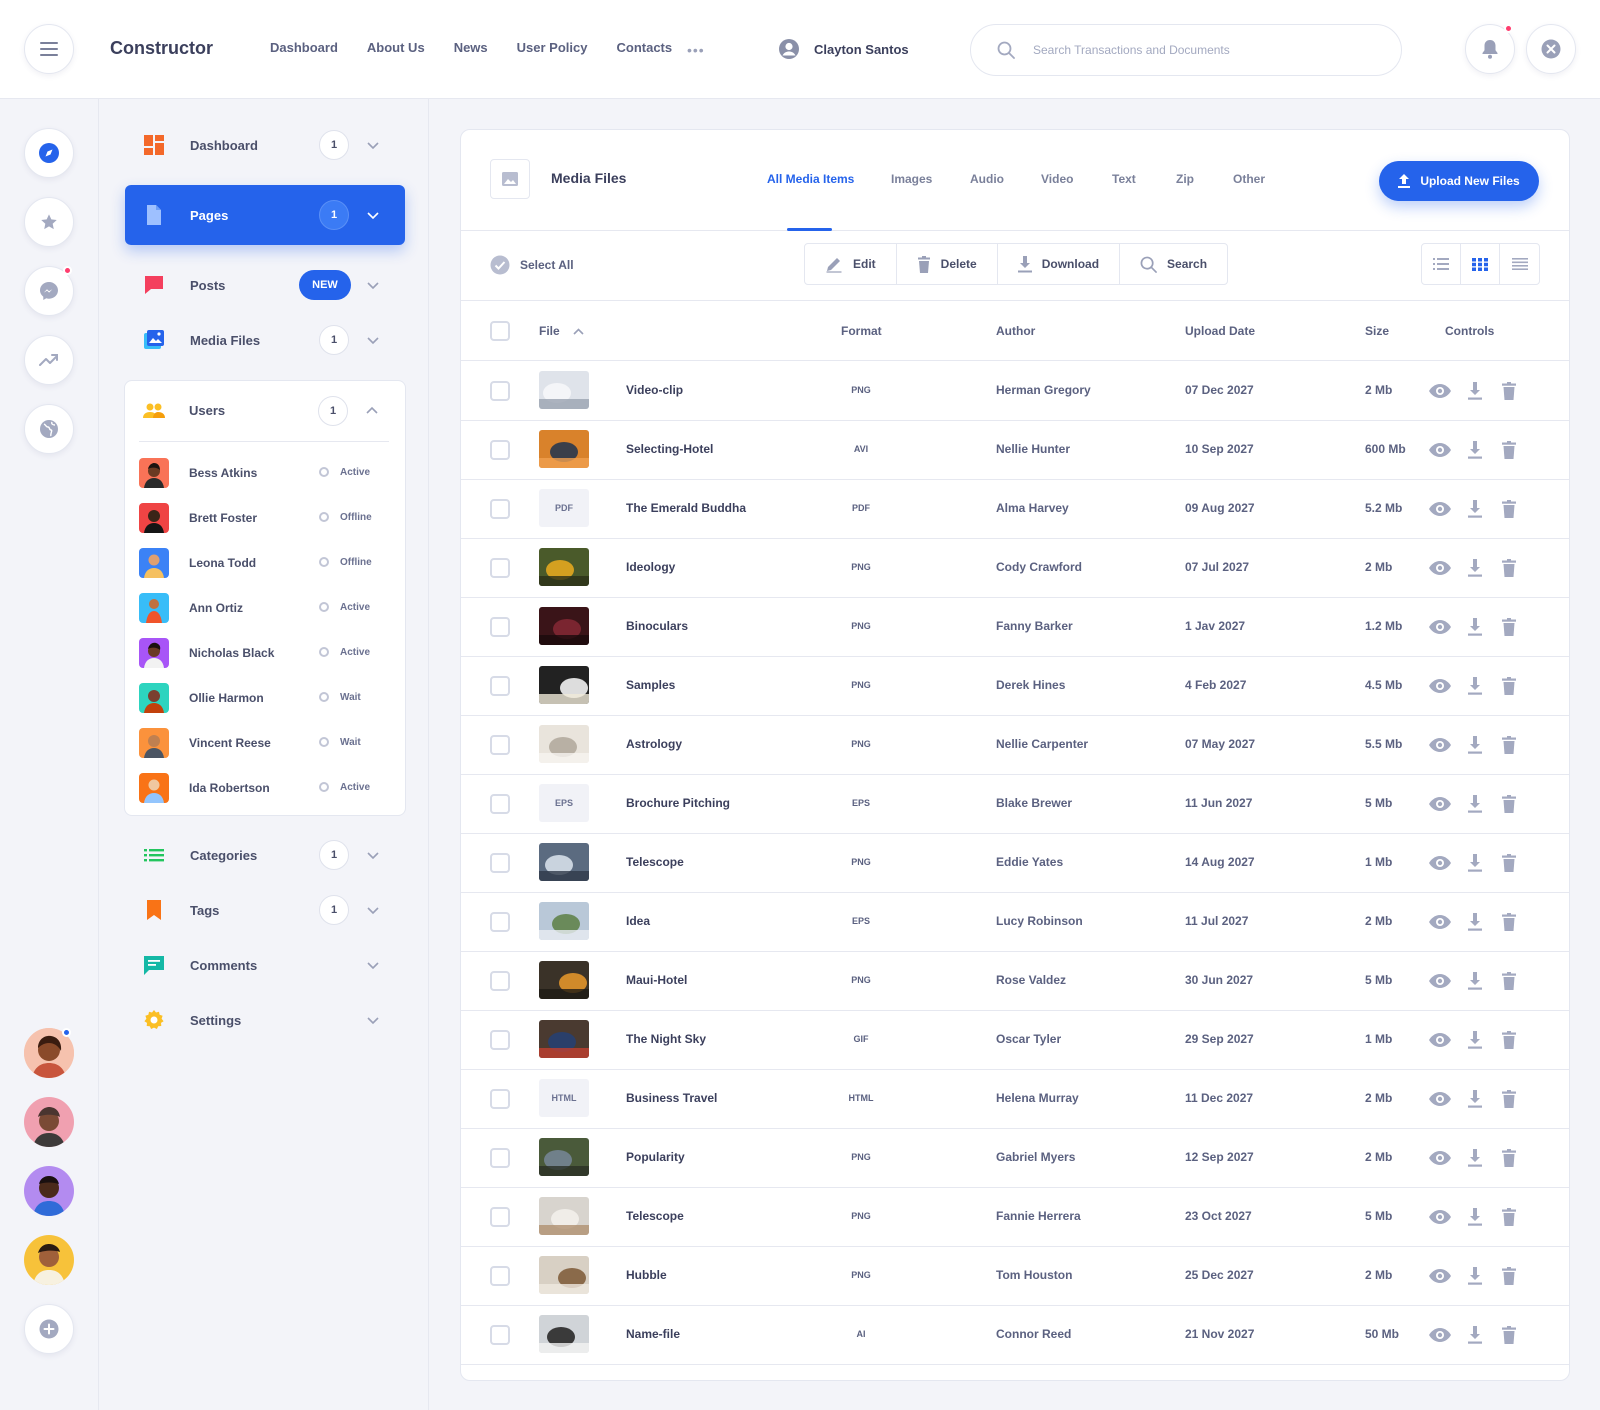 This screenshot has width=1600, height=1410. Describe the element at coordinates (1480, 264) in the screenshot. I see `grid-view-button` at that location.